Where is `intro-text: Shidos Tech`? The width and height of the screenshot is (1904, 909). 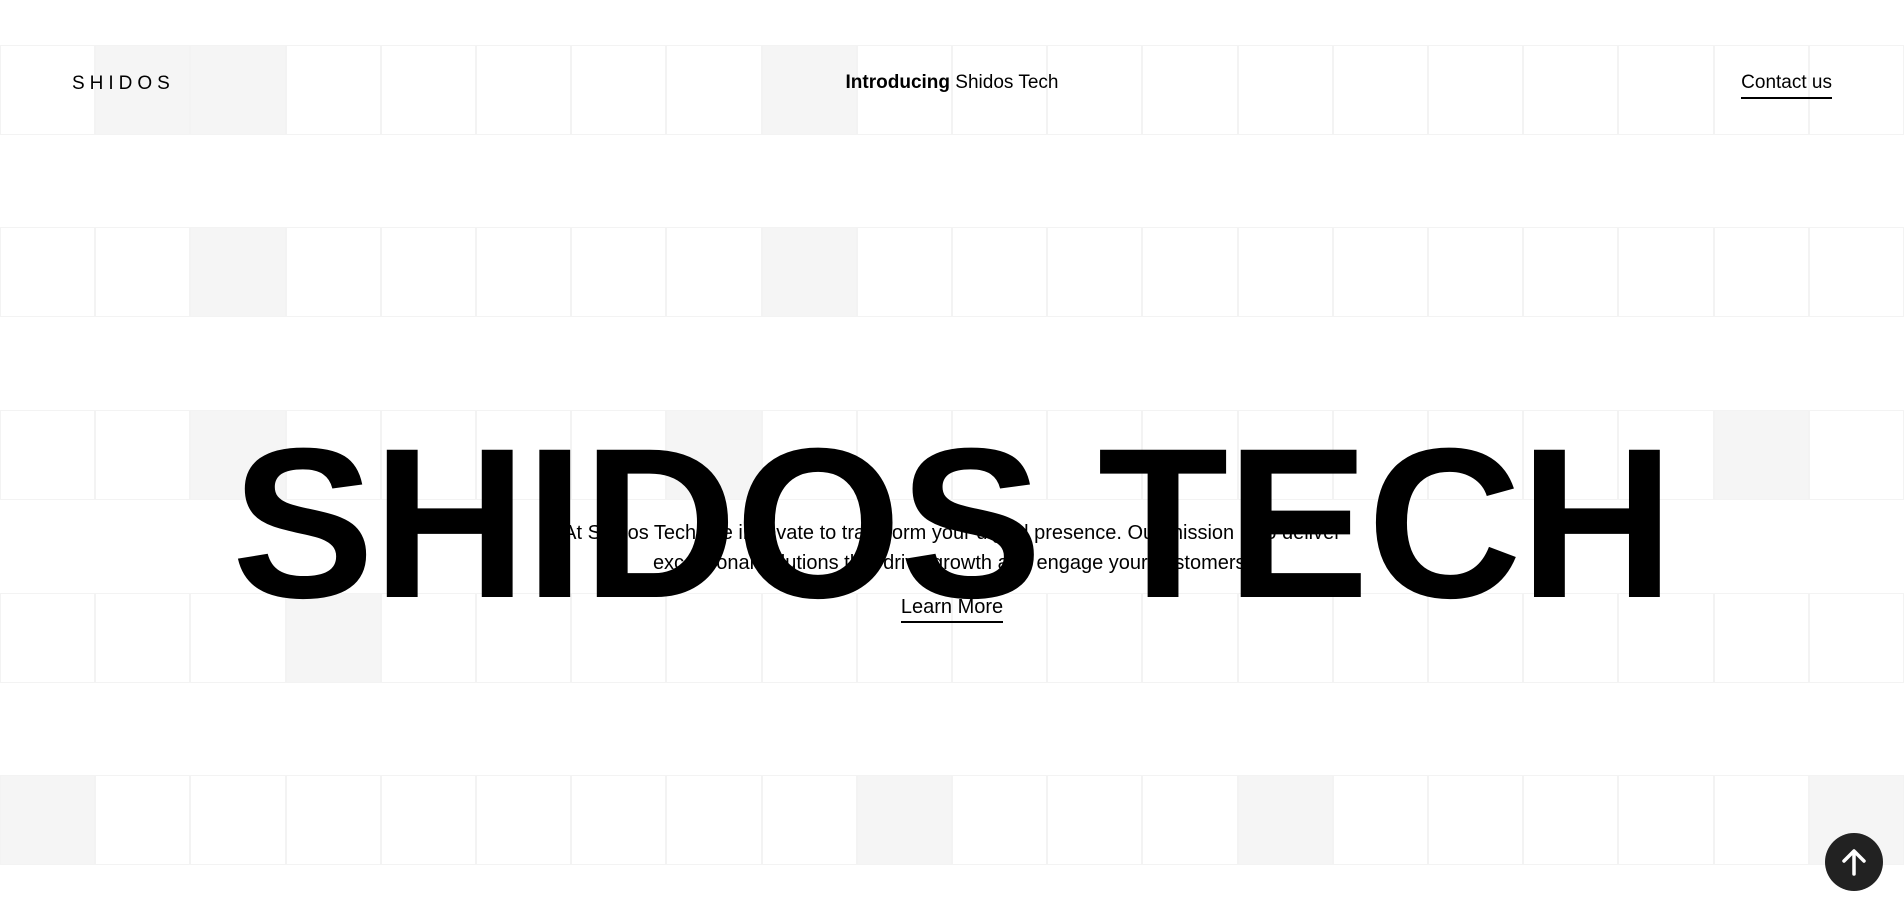 intro-text: Shidos Tech is located at coordinates (1004, 82).